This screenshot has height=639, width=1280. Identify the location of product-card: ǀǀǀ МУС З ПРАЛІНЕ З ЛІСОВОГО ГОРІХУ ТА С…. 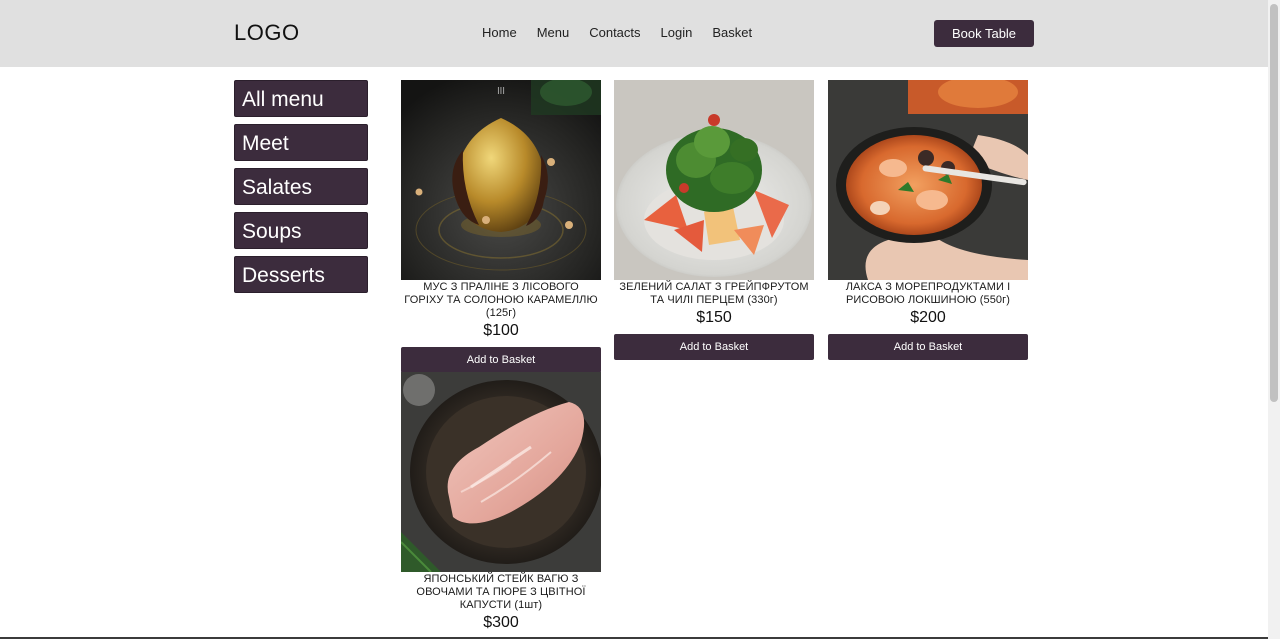
(501, 226).